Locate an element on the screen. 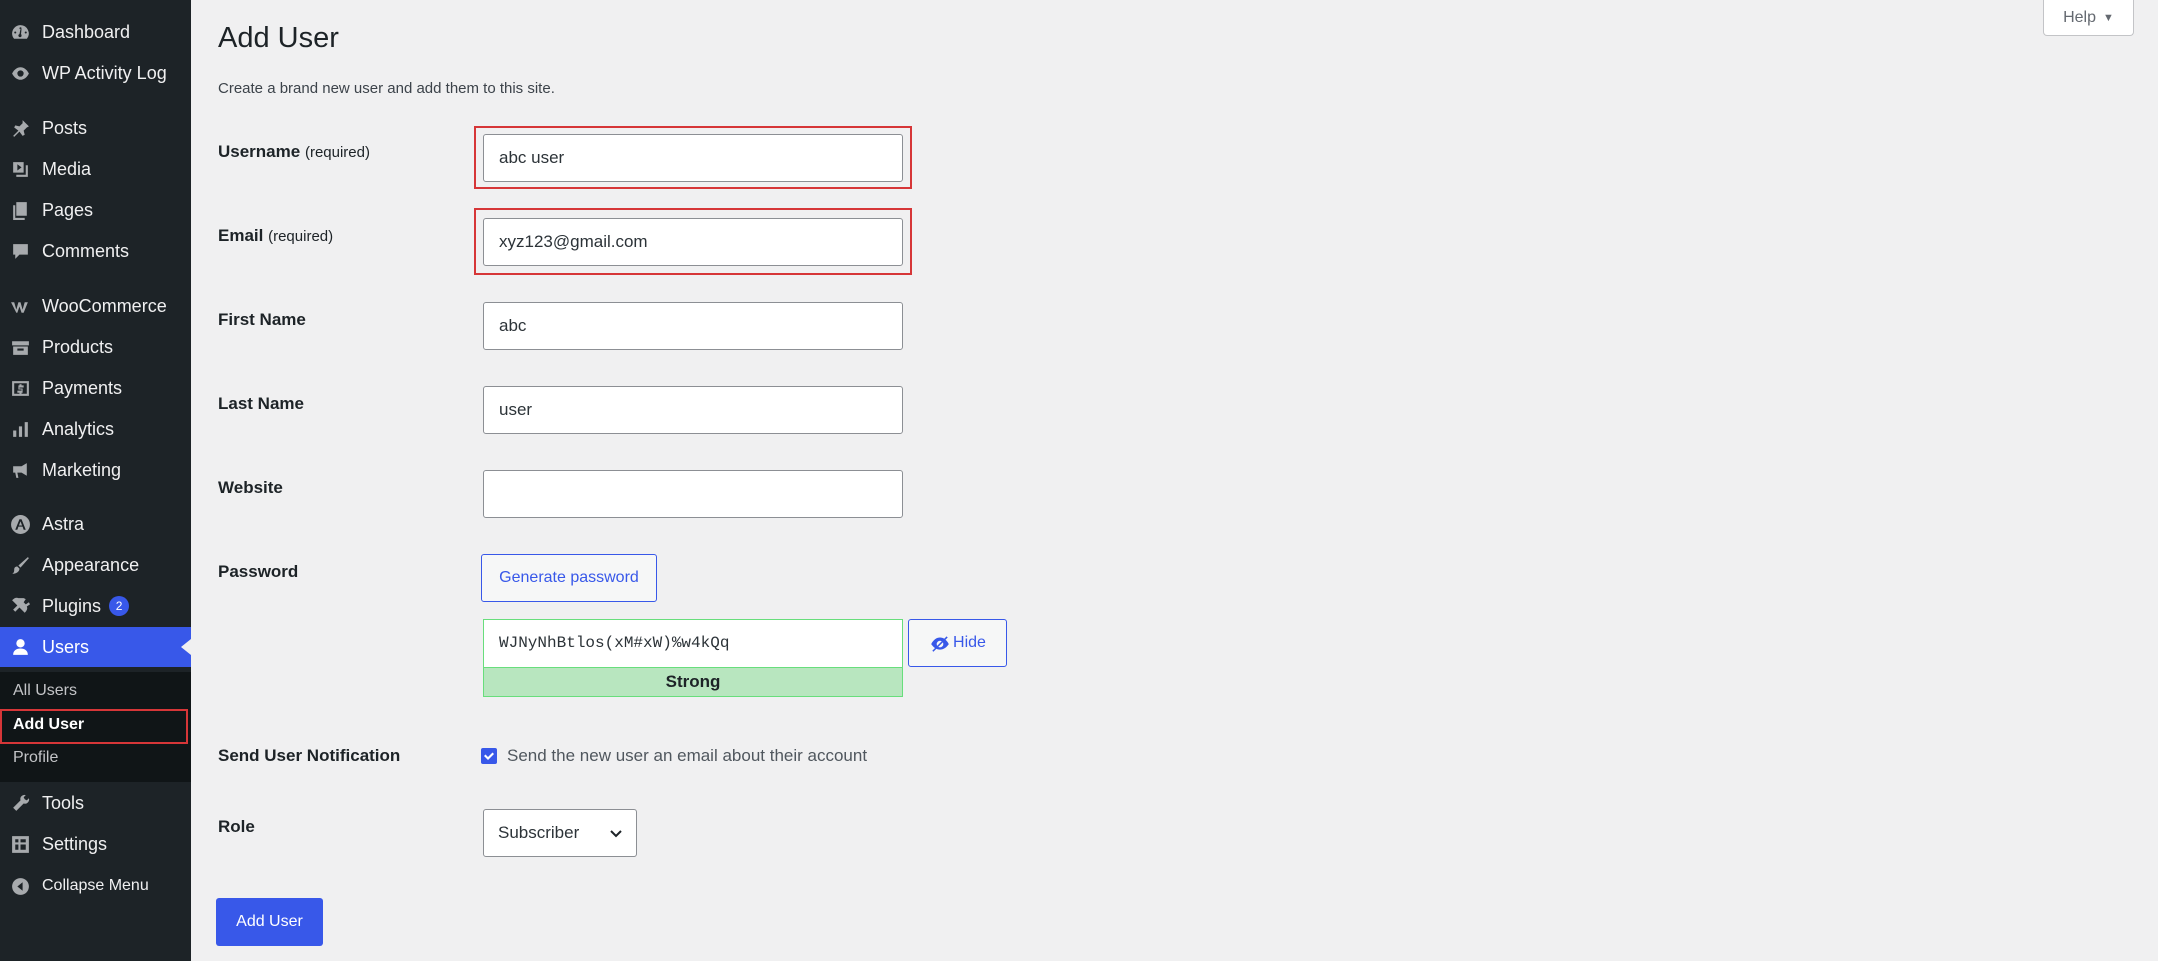 This screenshot has width=2158, height=961. sidebar-item-products: Products is located at coordinates (95, 347).